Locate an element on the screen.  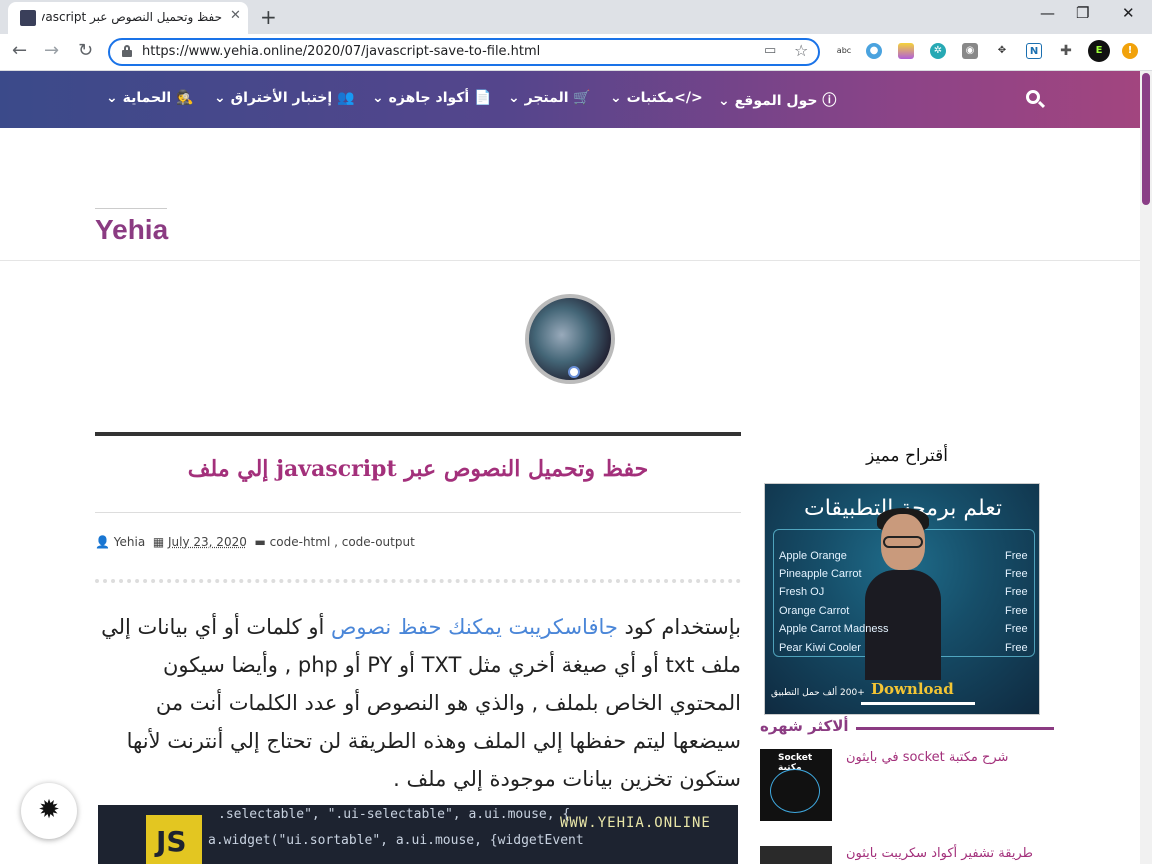
author-icon: 👤 is located at coordinates (102, 542).